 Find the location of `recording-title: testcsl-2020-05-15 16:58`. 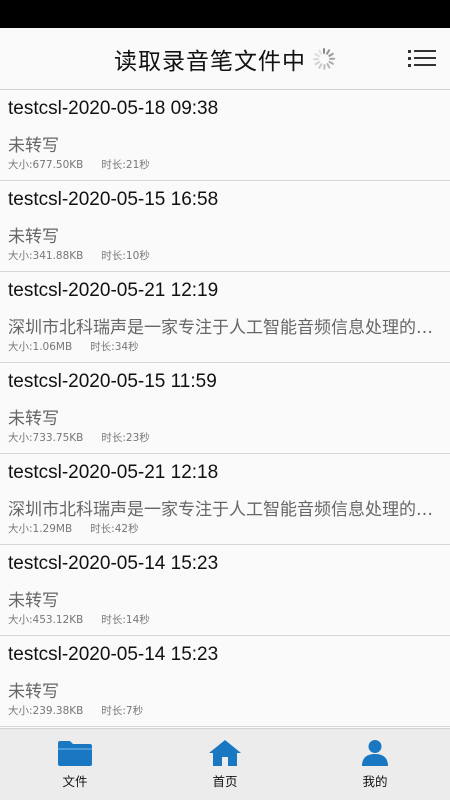

recording-title: testcsl-2020-05-15 16:58 is located at coordinates (113, 199).